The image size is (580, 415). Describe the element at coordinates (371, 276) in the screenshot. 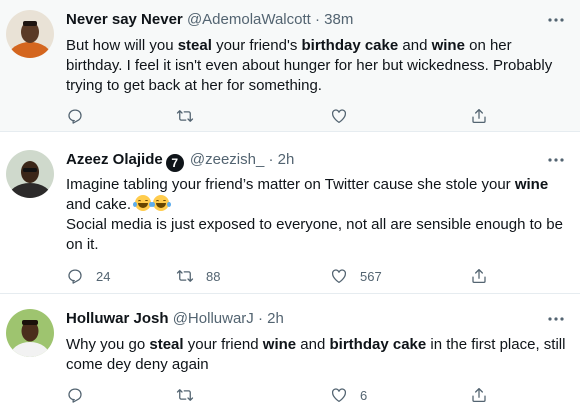

I see `like-count: 567` at that location.